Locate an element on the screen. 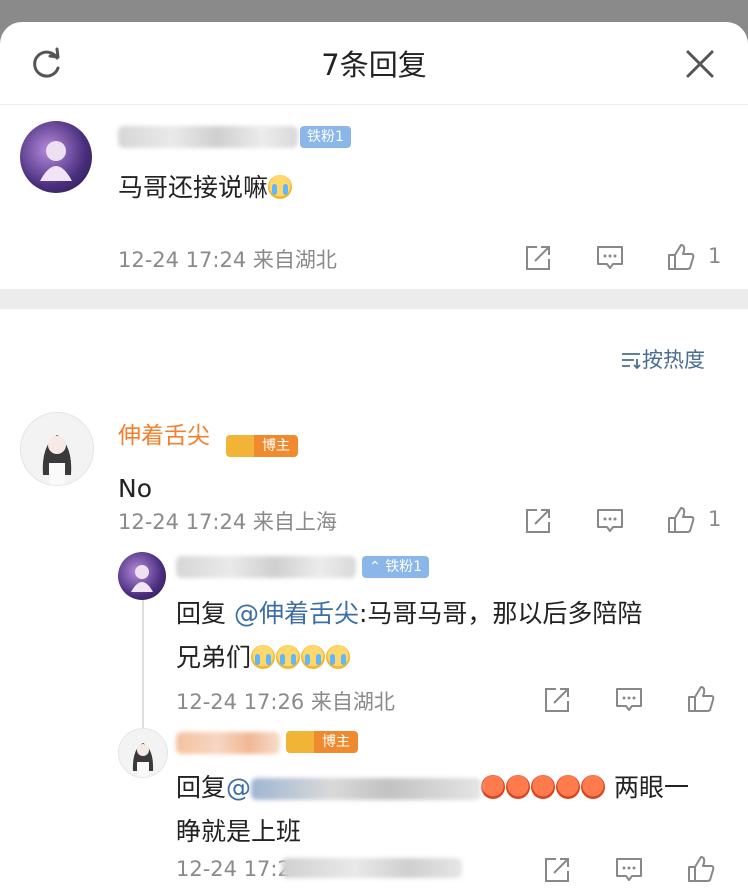 Image resolution: width=748 pixels, height=888 pixels. status-bar is located at coordinates (374, 11).